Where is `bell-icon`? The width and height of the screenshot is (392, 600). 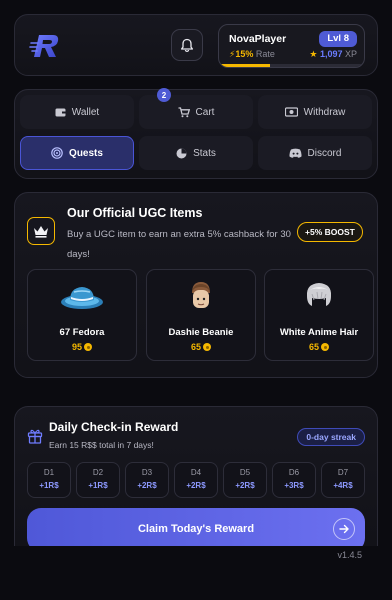
bell-icon is located at coordinates (187, 45).